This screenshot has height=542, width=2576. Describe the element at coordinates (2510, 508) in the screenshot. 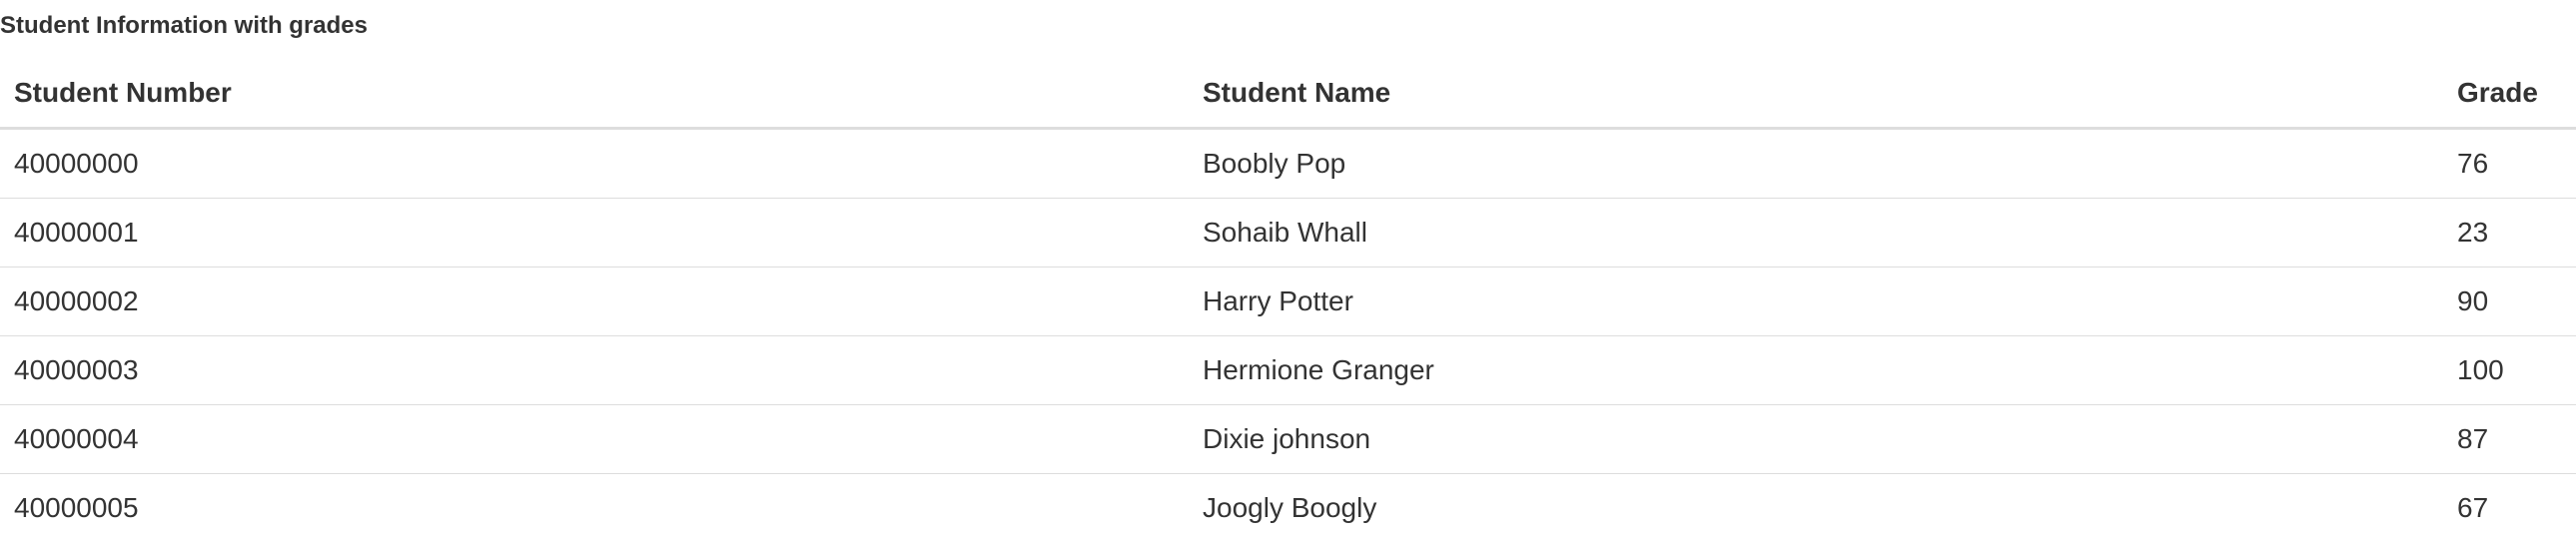

I see `cell-grade: 67` at that location.